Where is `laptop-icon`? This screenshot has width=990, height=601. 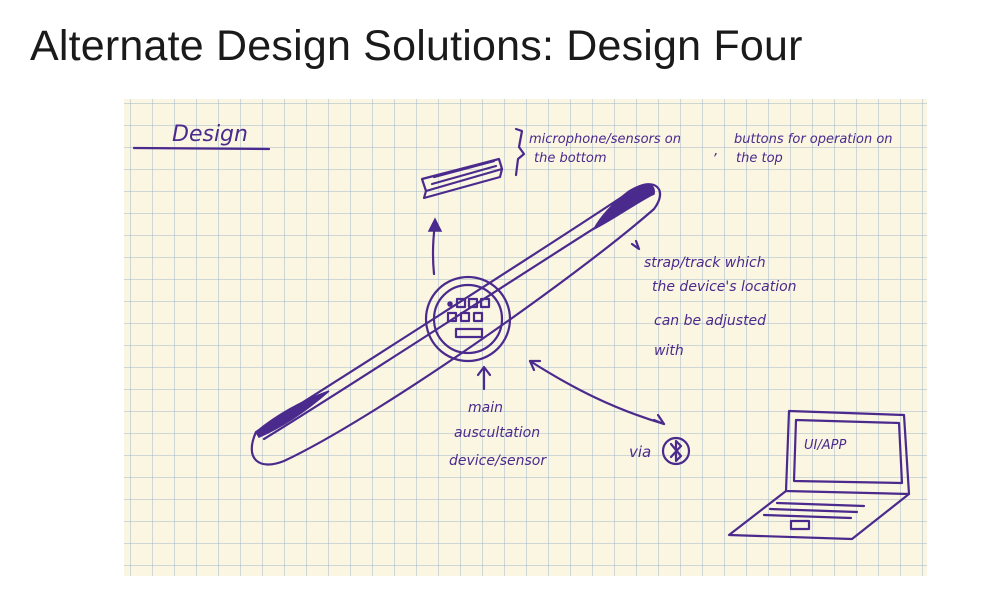
laptop-icon is located at coordinates (819, 475).